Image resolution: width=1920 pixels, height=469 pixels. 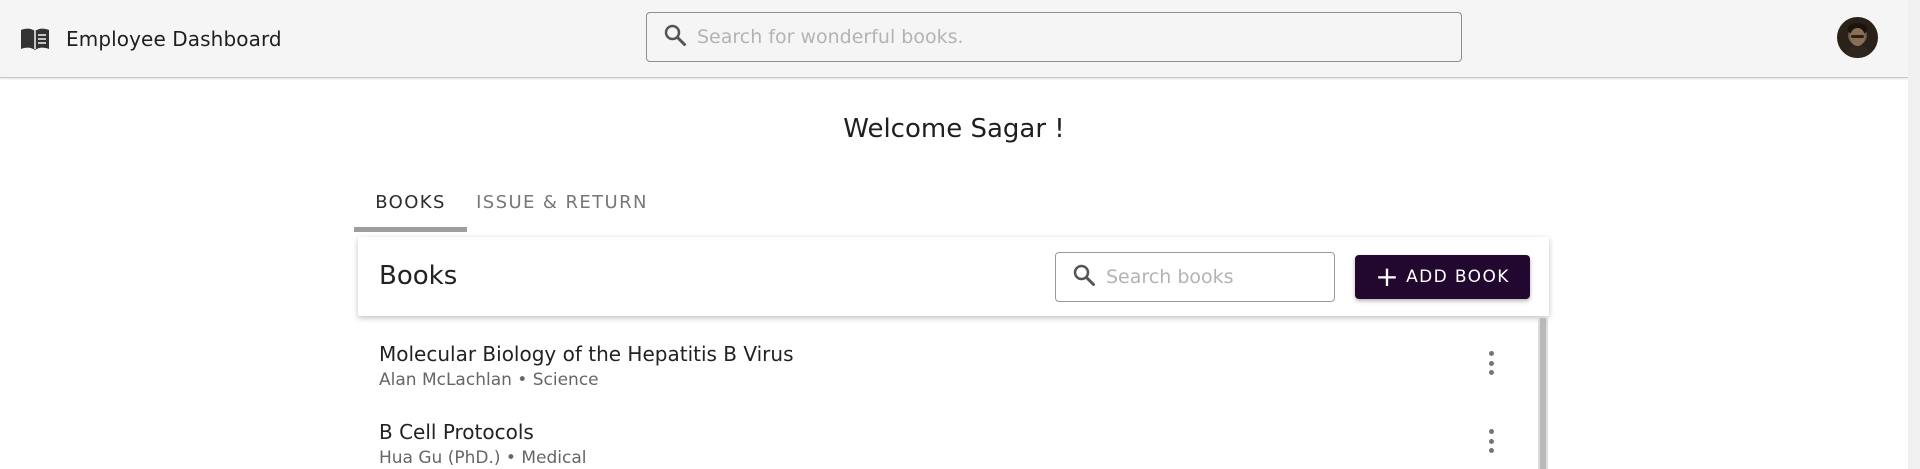 What do you see at coordinates (1458, 277) in the screenshot?
I see `add-book-label: ADD BOOK` at bounding box center [1458, 277].